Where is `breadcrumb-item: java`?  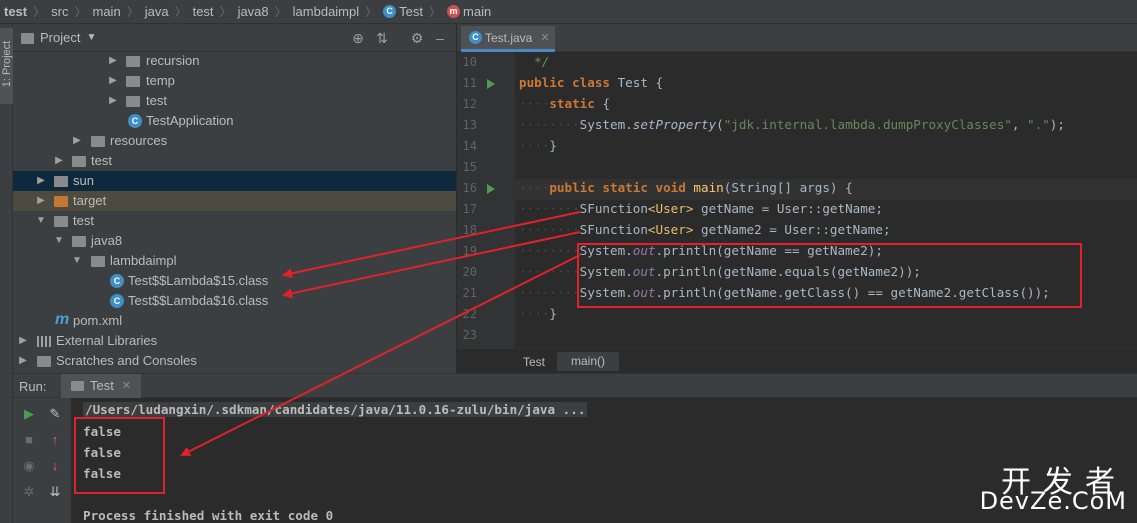 breadcrumb-item: java is located at coordinates (157, 11).